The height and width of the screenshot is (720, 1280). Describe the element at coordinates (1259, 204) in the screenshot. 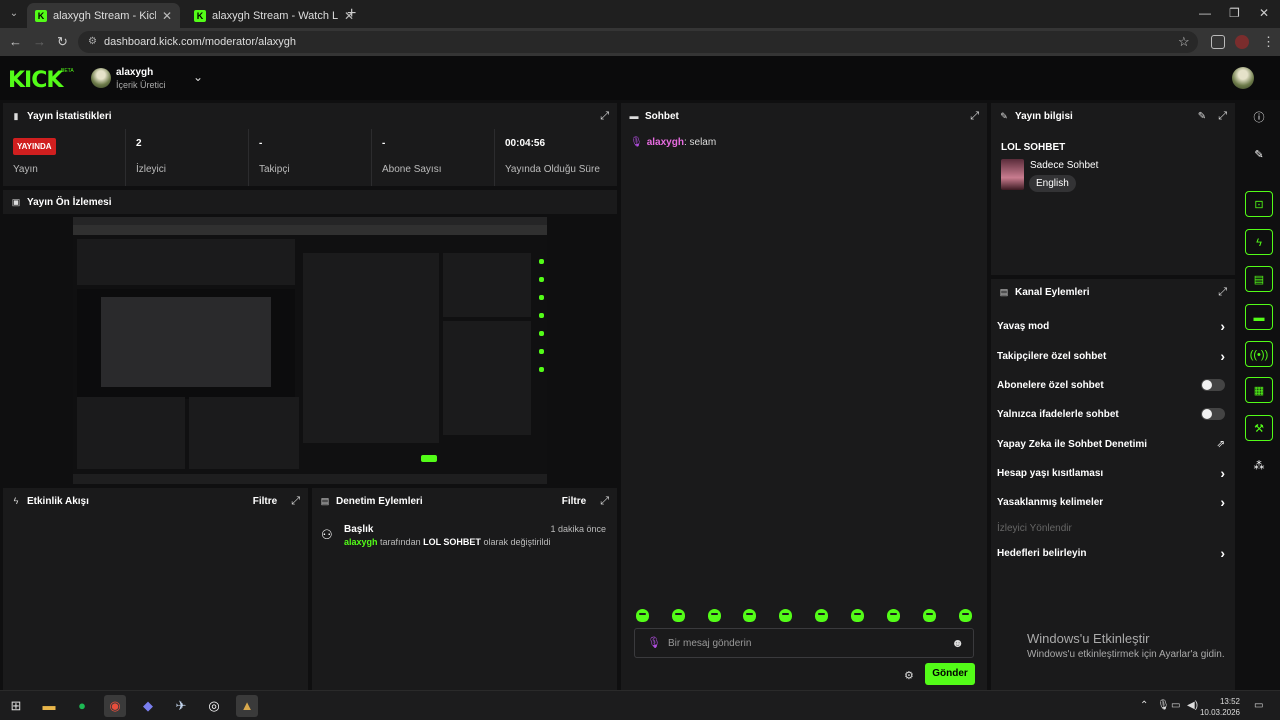

I see `capture-icon: ⊡` at that location.